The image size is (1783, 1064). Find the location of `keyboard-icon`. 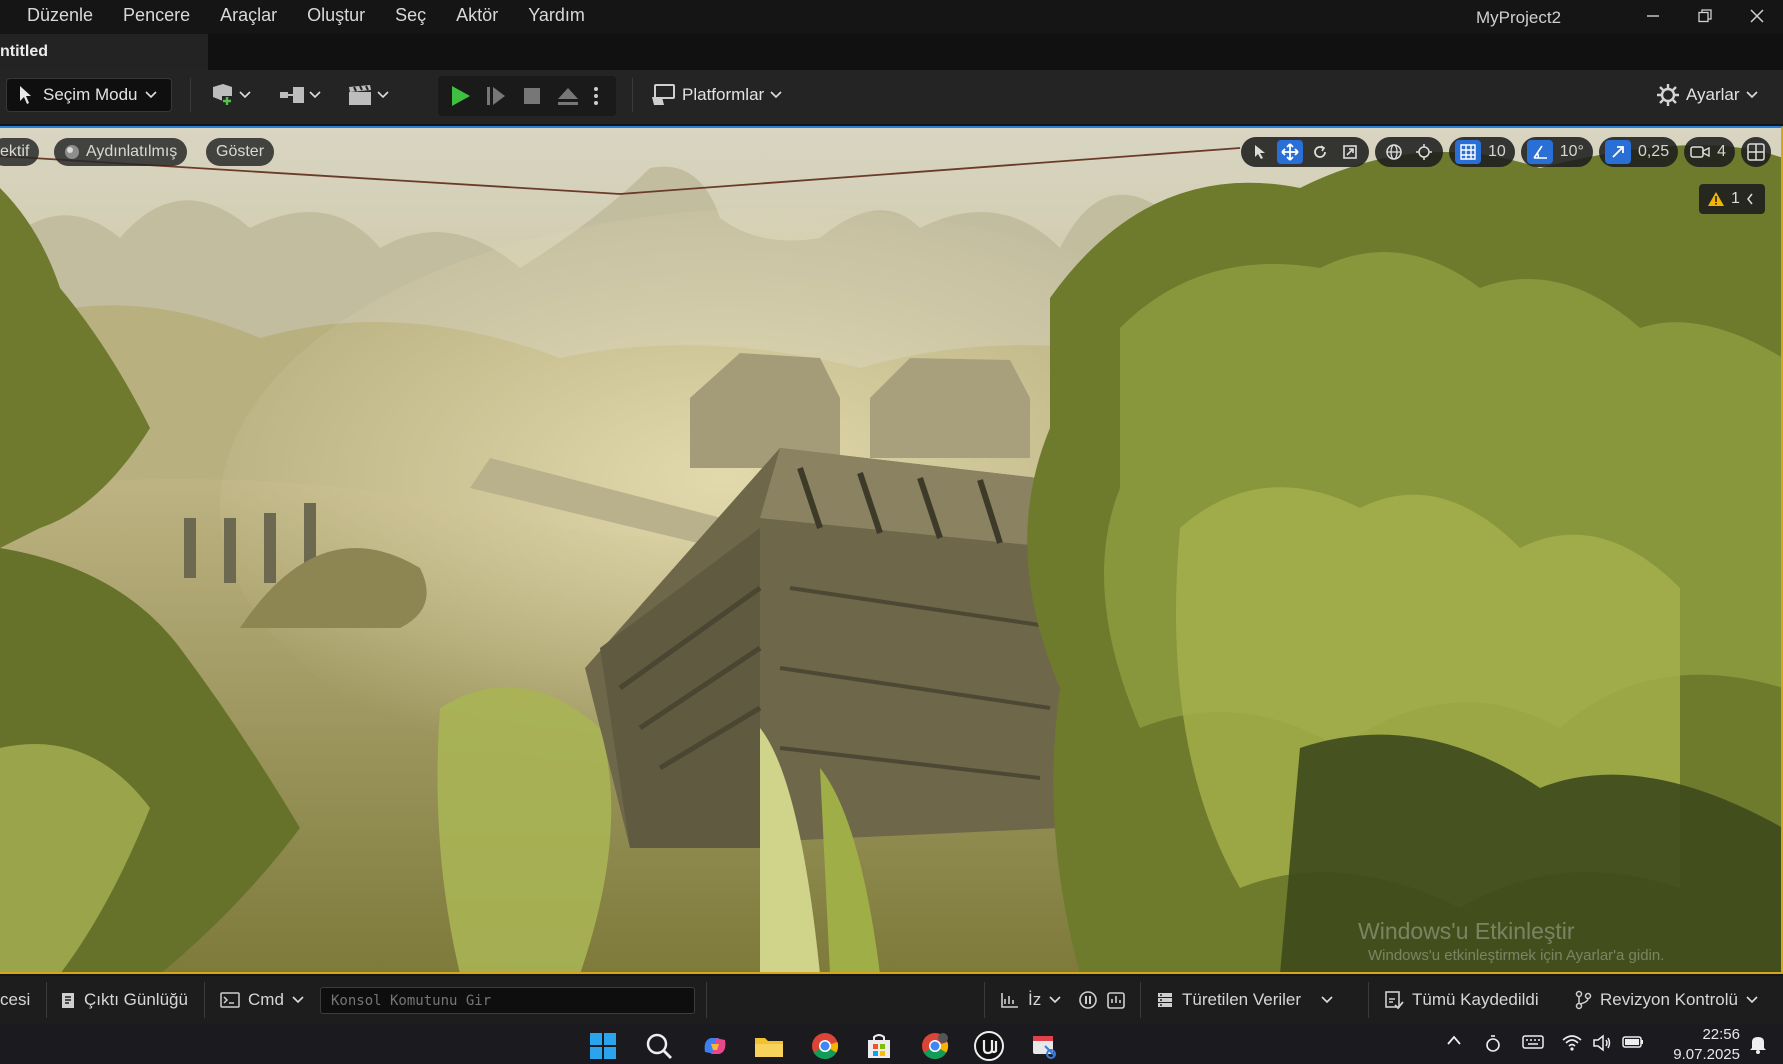

keyboard-icon is located at coordinates (1533, 1042).